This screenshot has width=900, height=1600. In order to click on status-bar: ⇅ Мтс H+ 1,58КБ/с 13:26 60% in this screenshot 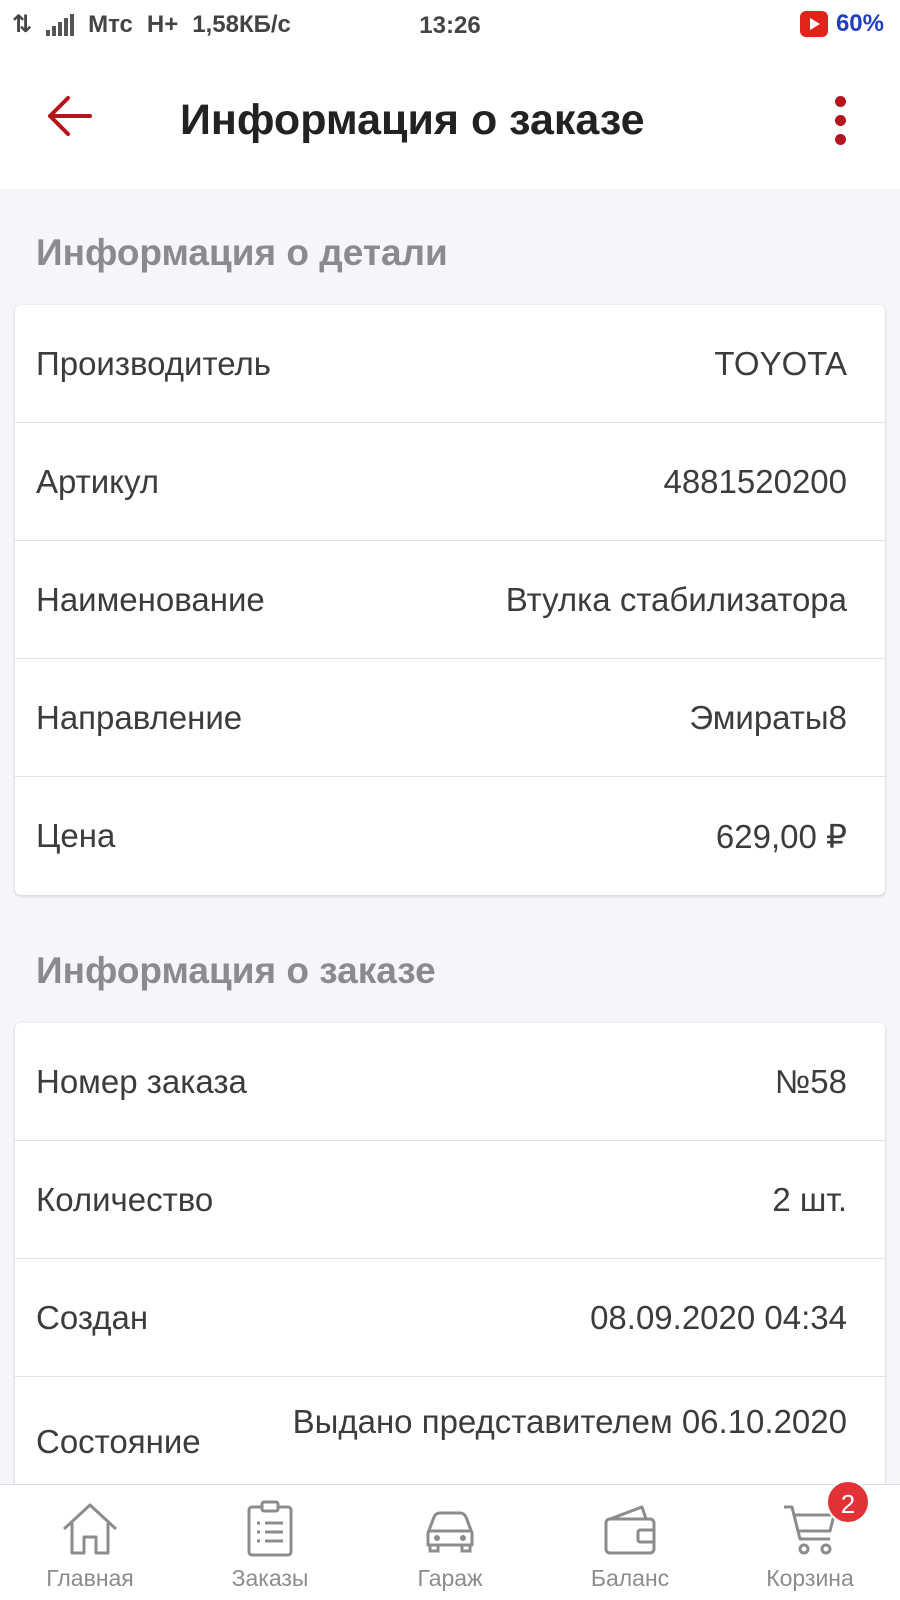, I will do `click(450, 26)`.